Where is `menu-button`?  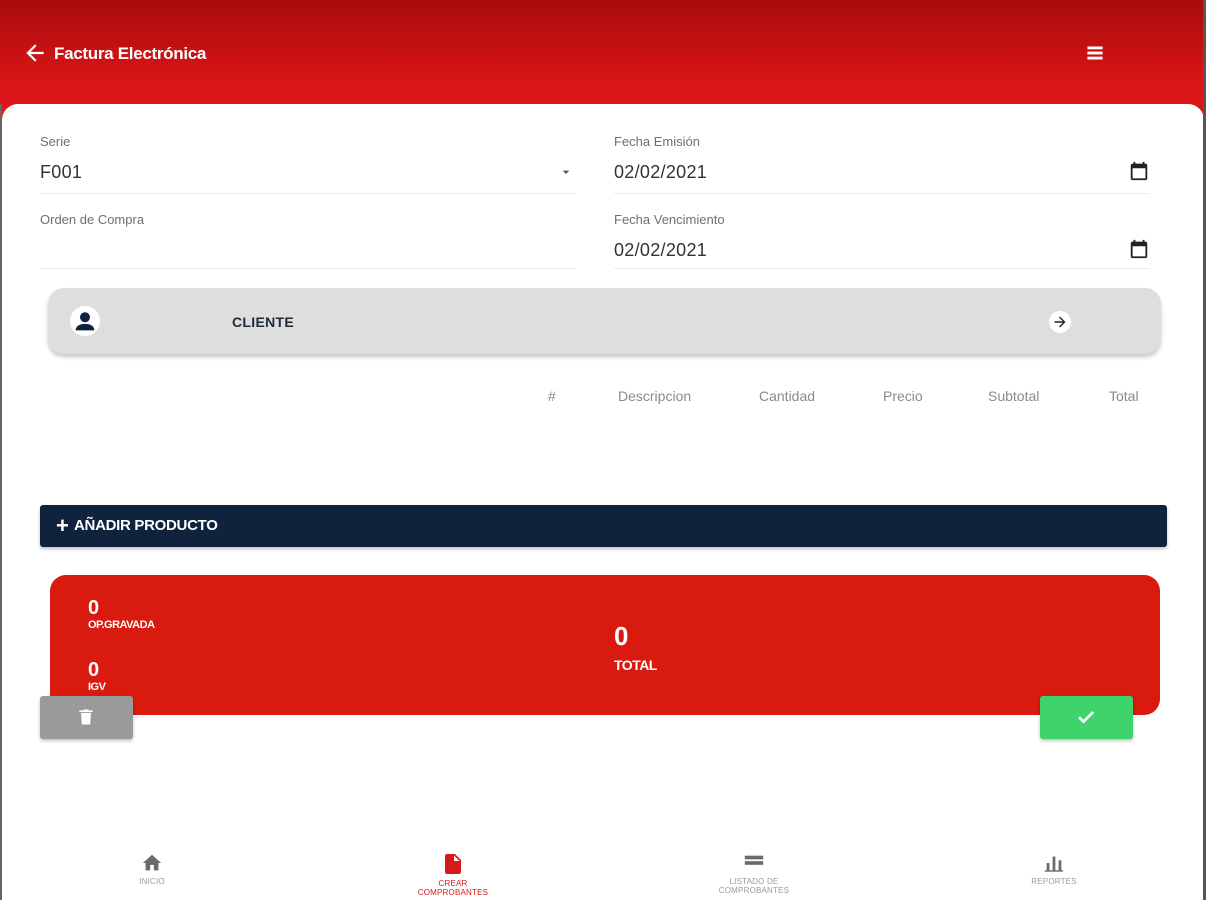
menu-button is located at coordinates (1095, 53).